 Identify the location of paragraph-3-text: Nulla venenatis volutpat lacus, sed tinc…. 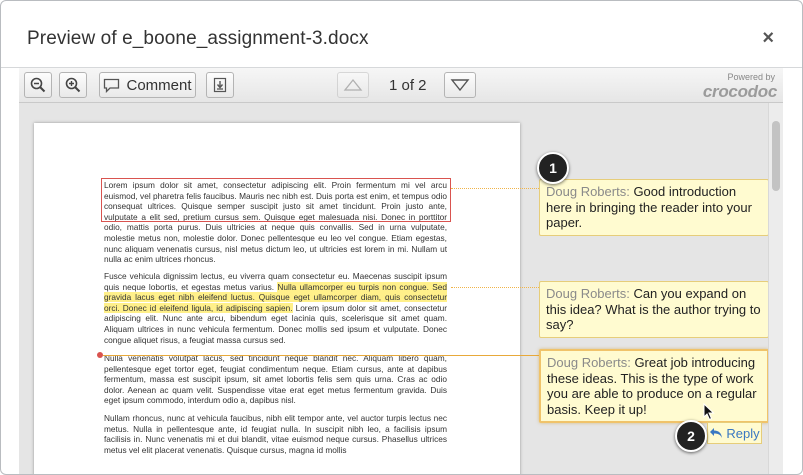
(275, 379).